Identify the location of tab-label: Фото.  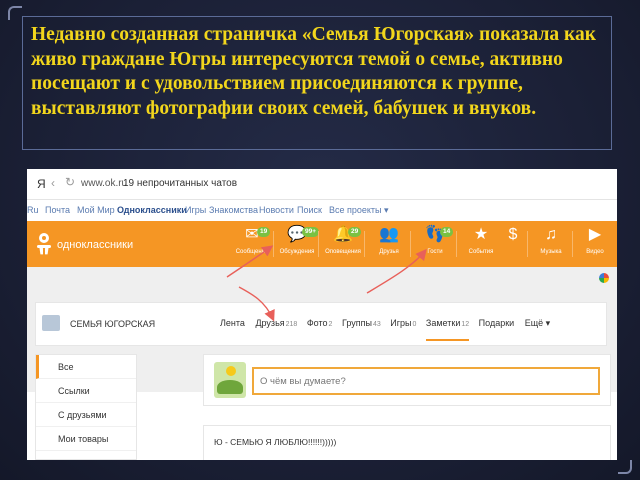
(317, 323).